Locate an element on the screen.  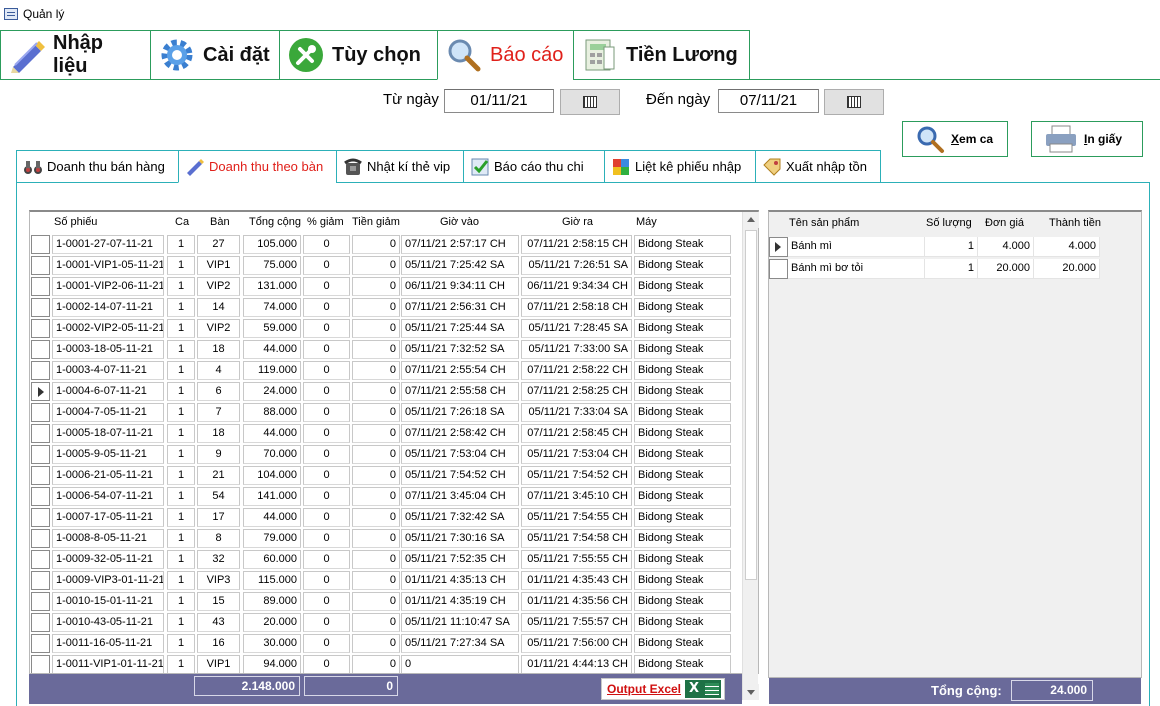
table-cell: 1-0011-VIP1-01-11-21 is located at coordinates (108, 664).